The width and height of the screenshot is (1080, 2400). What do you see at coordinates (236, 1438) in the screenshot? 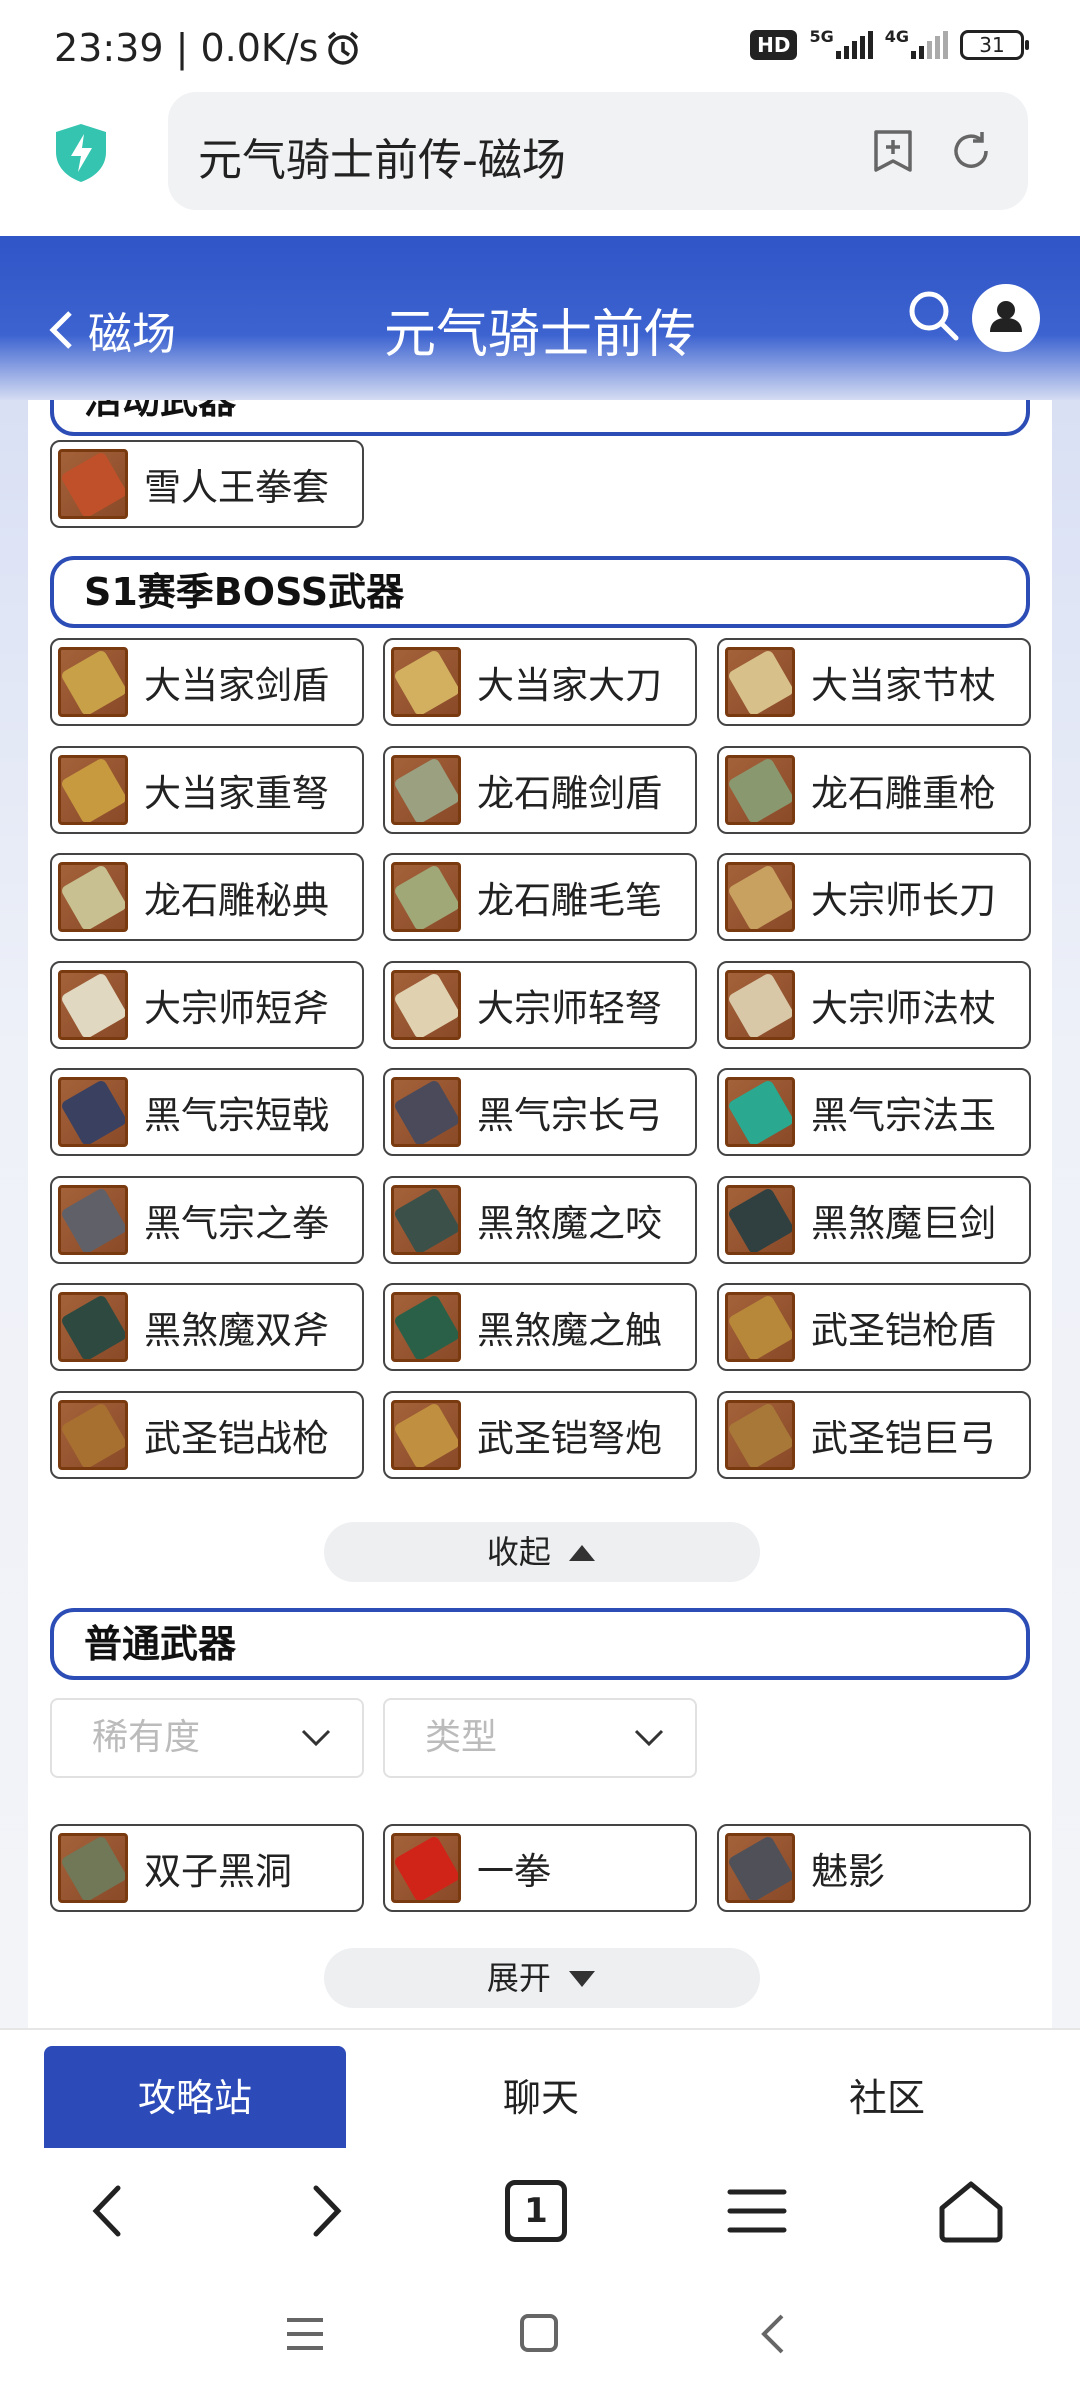
I see `weapon-label: 武圣铠战枪` at bounding box center [236, 1438].